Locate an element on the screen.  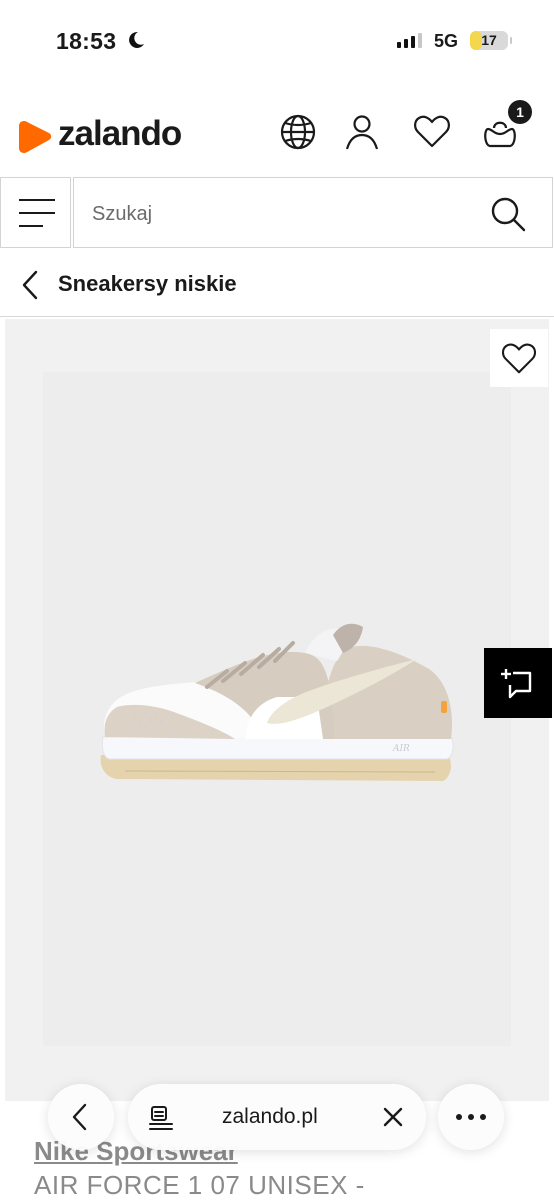
cart-count-badge: 1 is located at coordinates (520, 112).